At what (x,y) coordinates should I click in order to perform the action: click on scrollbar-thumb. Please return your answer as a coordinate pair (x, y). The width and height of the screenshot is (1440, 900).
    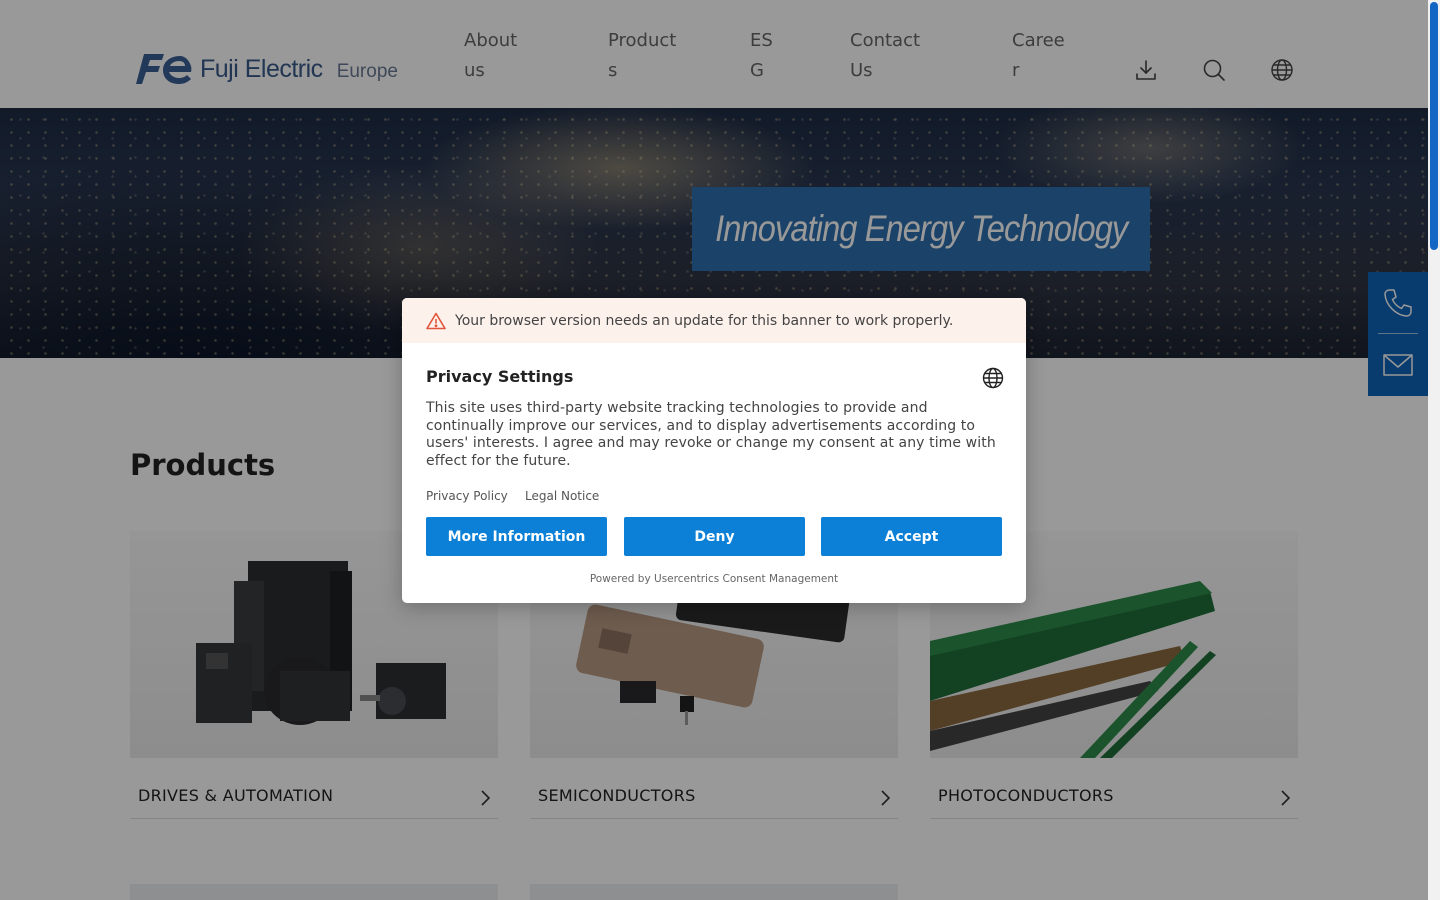
    Looking at the image, I should click on (1434, 126).